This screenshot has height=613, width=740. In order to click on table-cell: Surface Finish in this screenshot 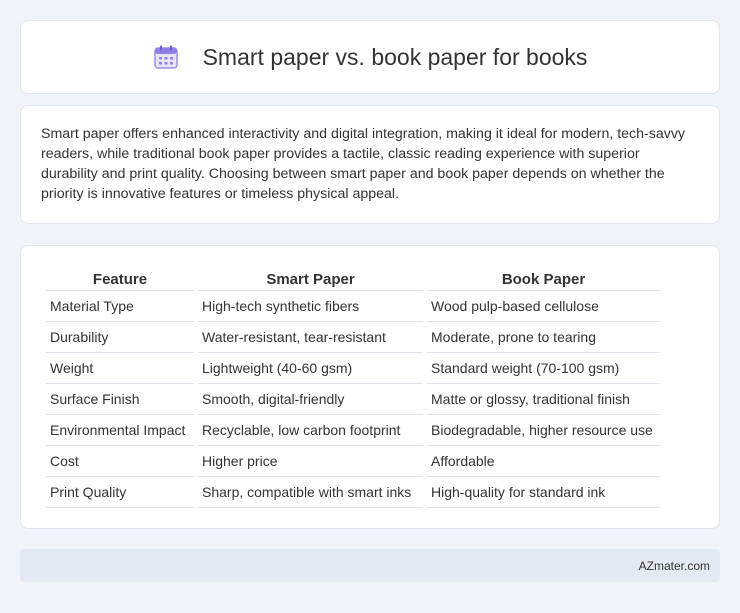, I will do `click(120, 399)`.